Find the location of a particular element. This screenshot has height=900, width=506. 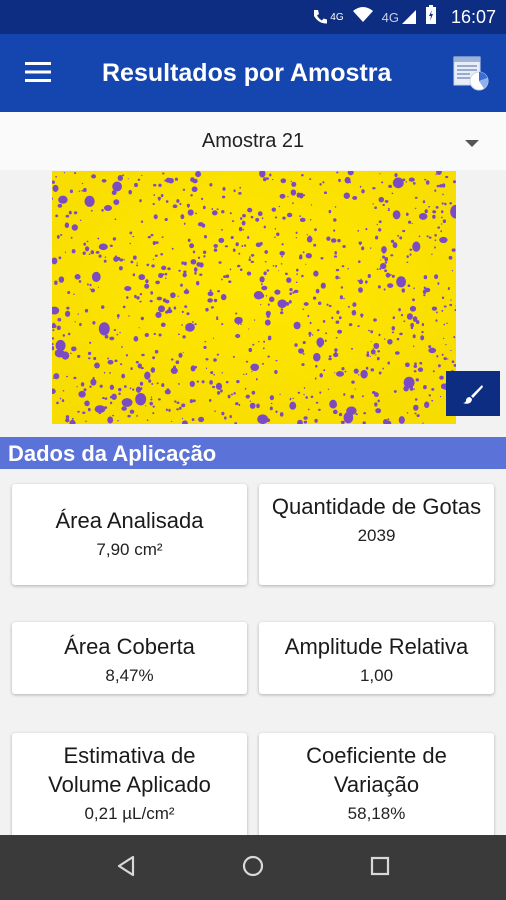

home-icon is located at coordinates (253, 866).